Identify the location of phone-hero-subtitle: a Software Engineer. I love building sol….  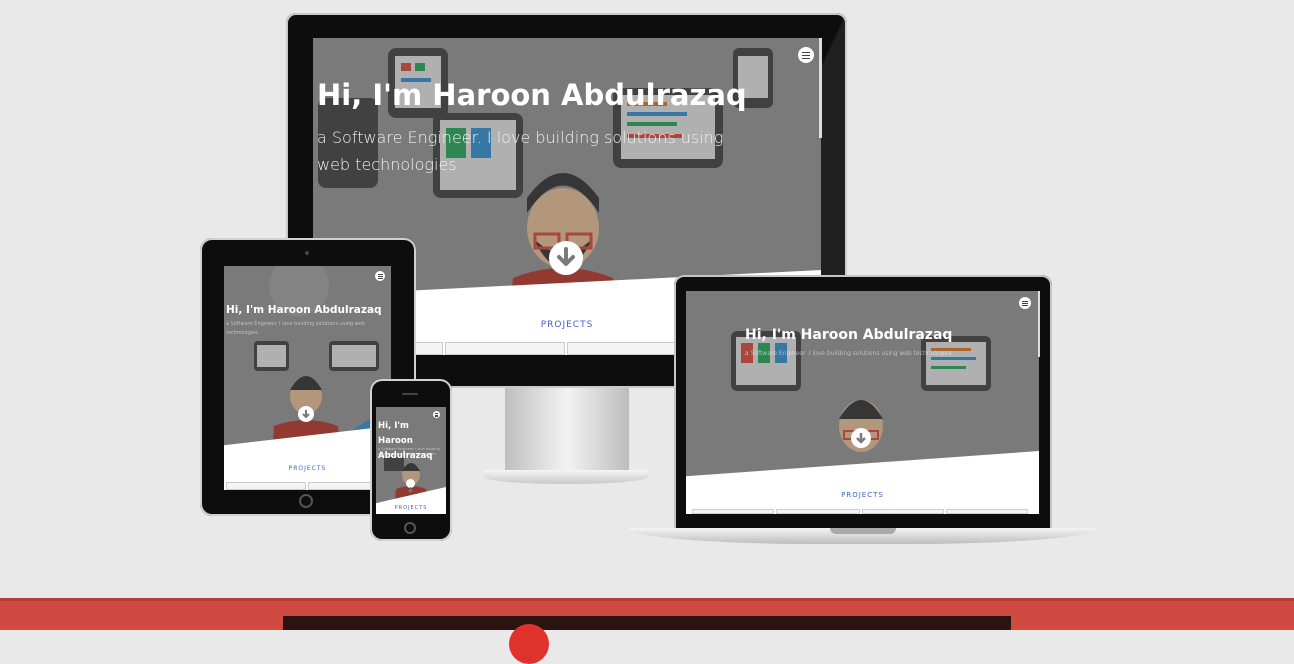
(409, 451).